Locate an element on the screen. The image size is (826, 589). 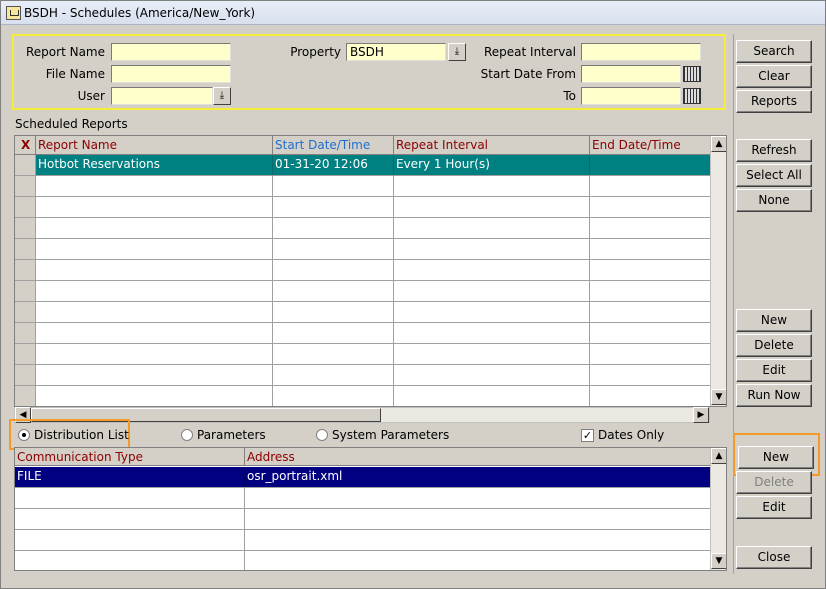
column-header-end-date: End Date/Time is located at coordinates (650, 145).